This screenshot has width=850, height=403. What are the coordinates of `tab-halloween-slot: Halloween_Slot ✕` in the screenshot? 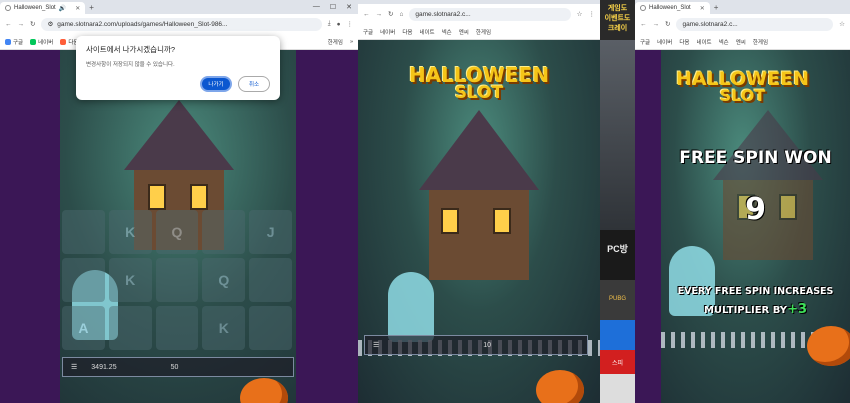 It's located at (672, 8).